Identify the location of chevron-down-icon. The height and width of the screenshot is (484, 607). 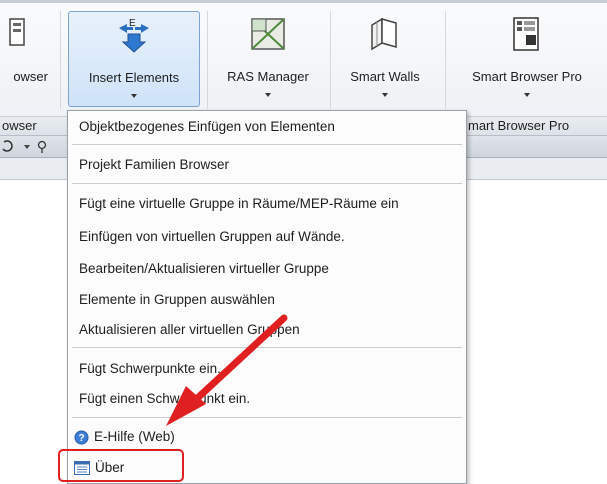
(27, 147).